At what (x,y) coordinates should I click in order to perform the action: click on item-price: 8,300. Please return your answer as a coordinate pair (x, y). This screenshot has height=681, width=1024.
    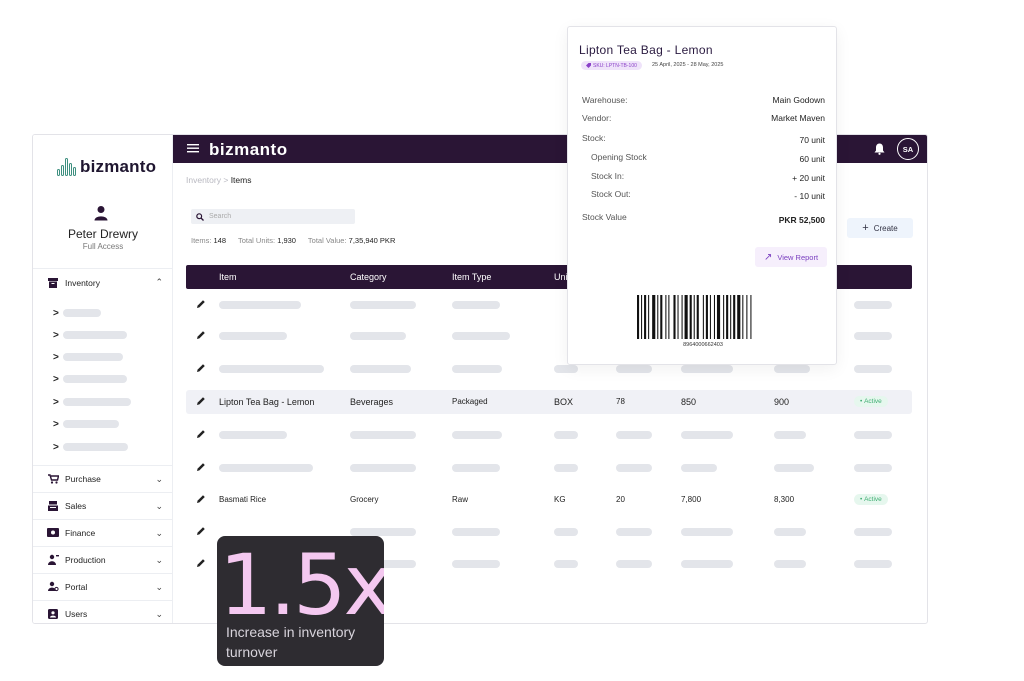
    Looking at the image, I should click on (784, 499).